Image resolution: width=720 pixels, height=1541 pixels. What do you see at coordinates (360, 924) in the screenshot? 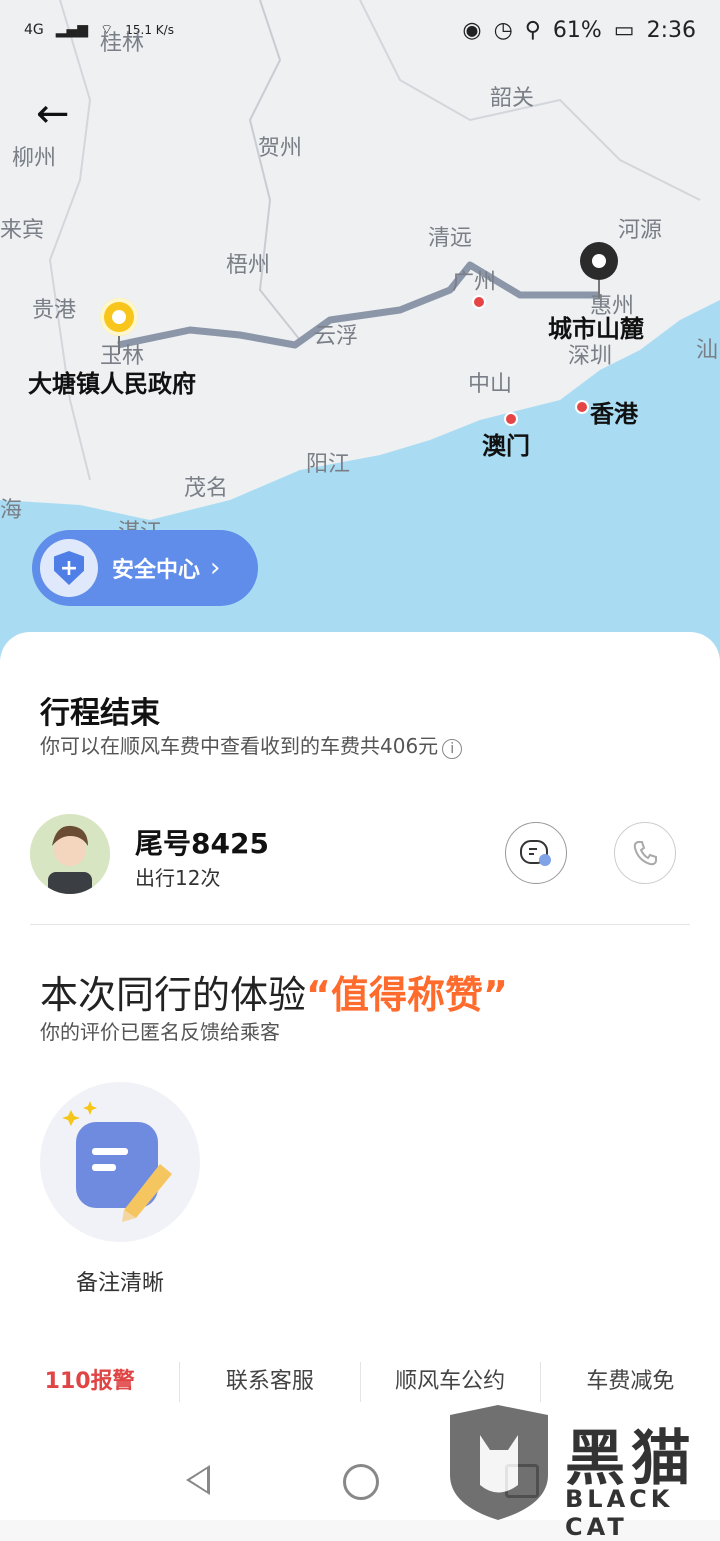
I see `section-divider` at bounding box center [360, 924].